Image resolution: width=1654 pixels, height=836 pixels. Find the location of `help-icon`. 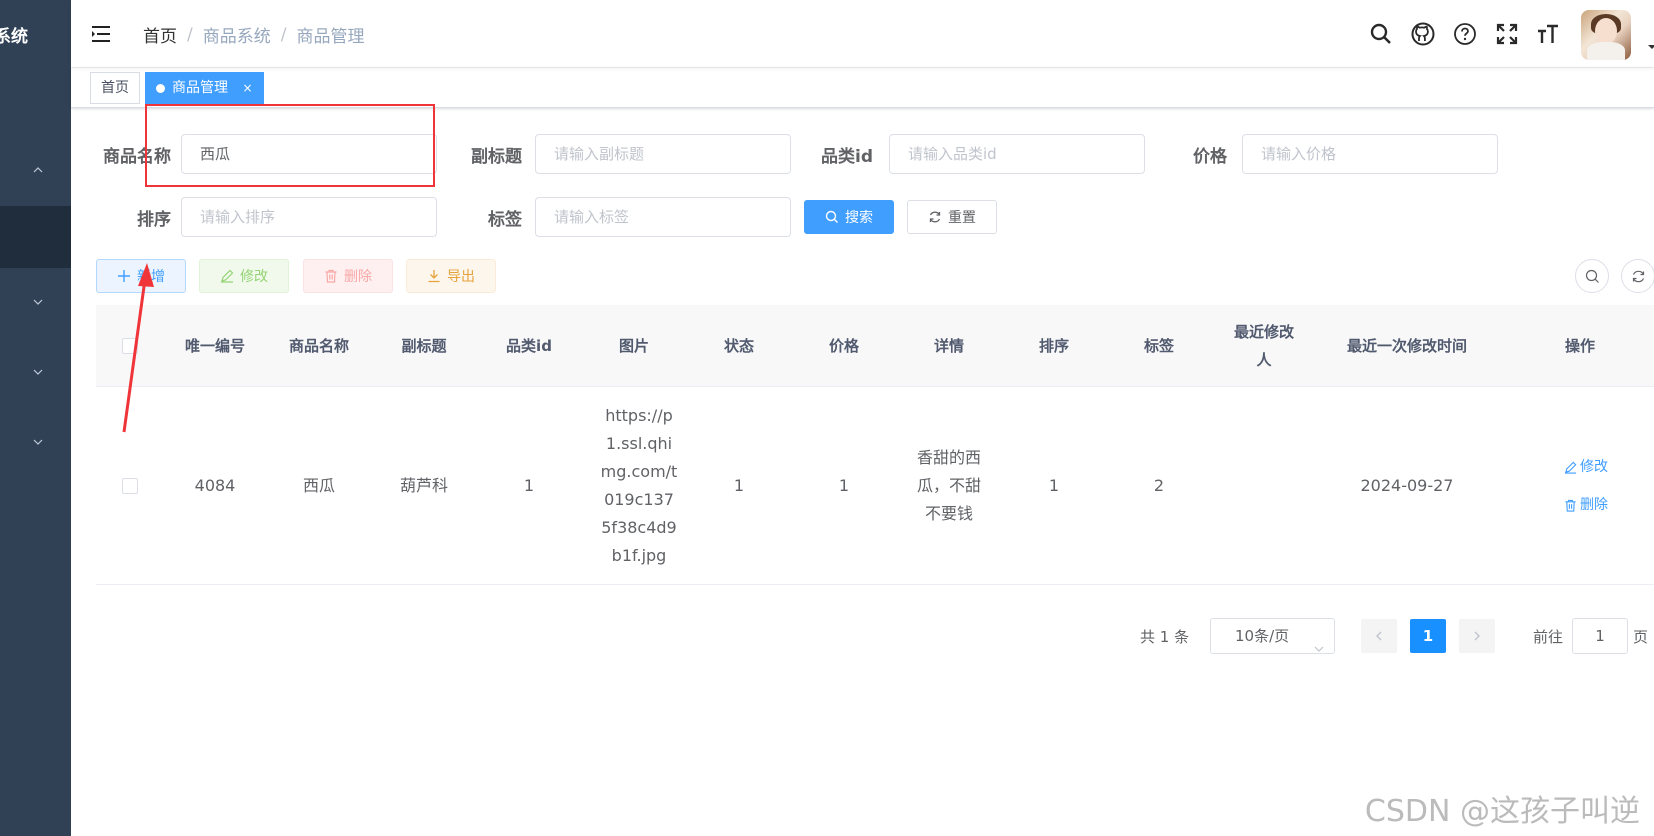

help-icon is located at coordinates (1465, 34).